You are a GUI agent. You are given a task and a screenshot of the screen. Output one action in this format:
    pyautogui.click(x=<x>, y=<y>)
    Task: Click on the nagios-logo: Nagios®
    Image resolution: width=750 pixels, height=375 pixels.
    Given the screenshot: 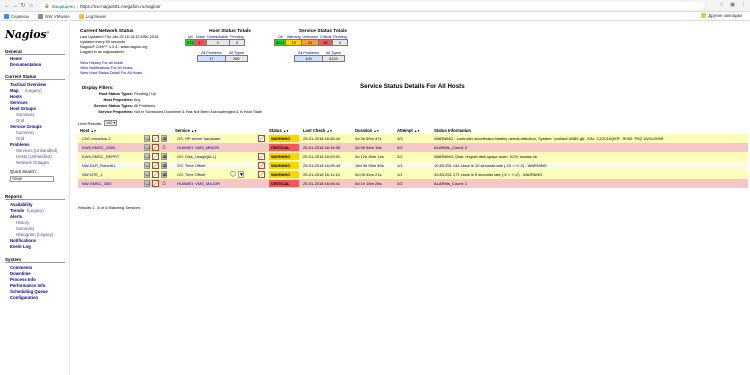 What is the action you would take?
    pyautogui.click(x=27, y=34)
    